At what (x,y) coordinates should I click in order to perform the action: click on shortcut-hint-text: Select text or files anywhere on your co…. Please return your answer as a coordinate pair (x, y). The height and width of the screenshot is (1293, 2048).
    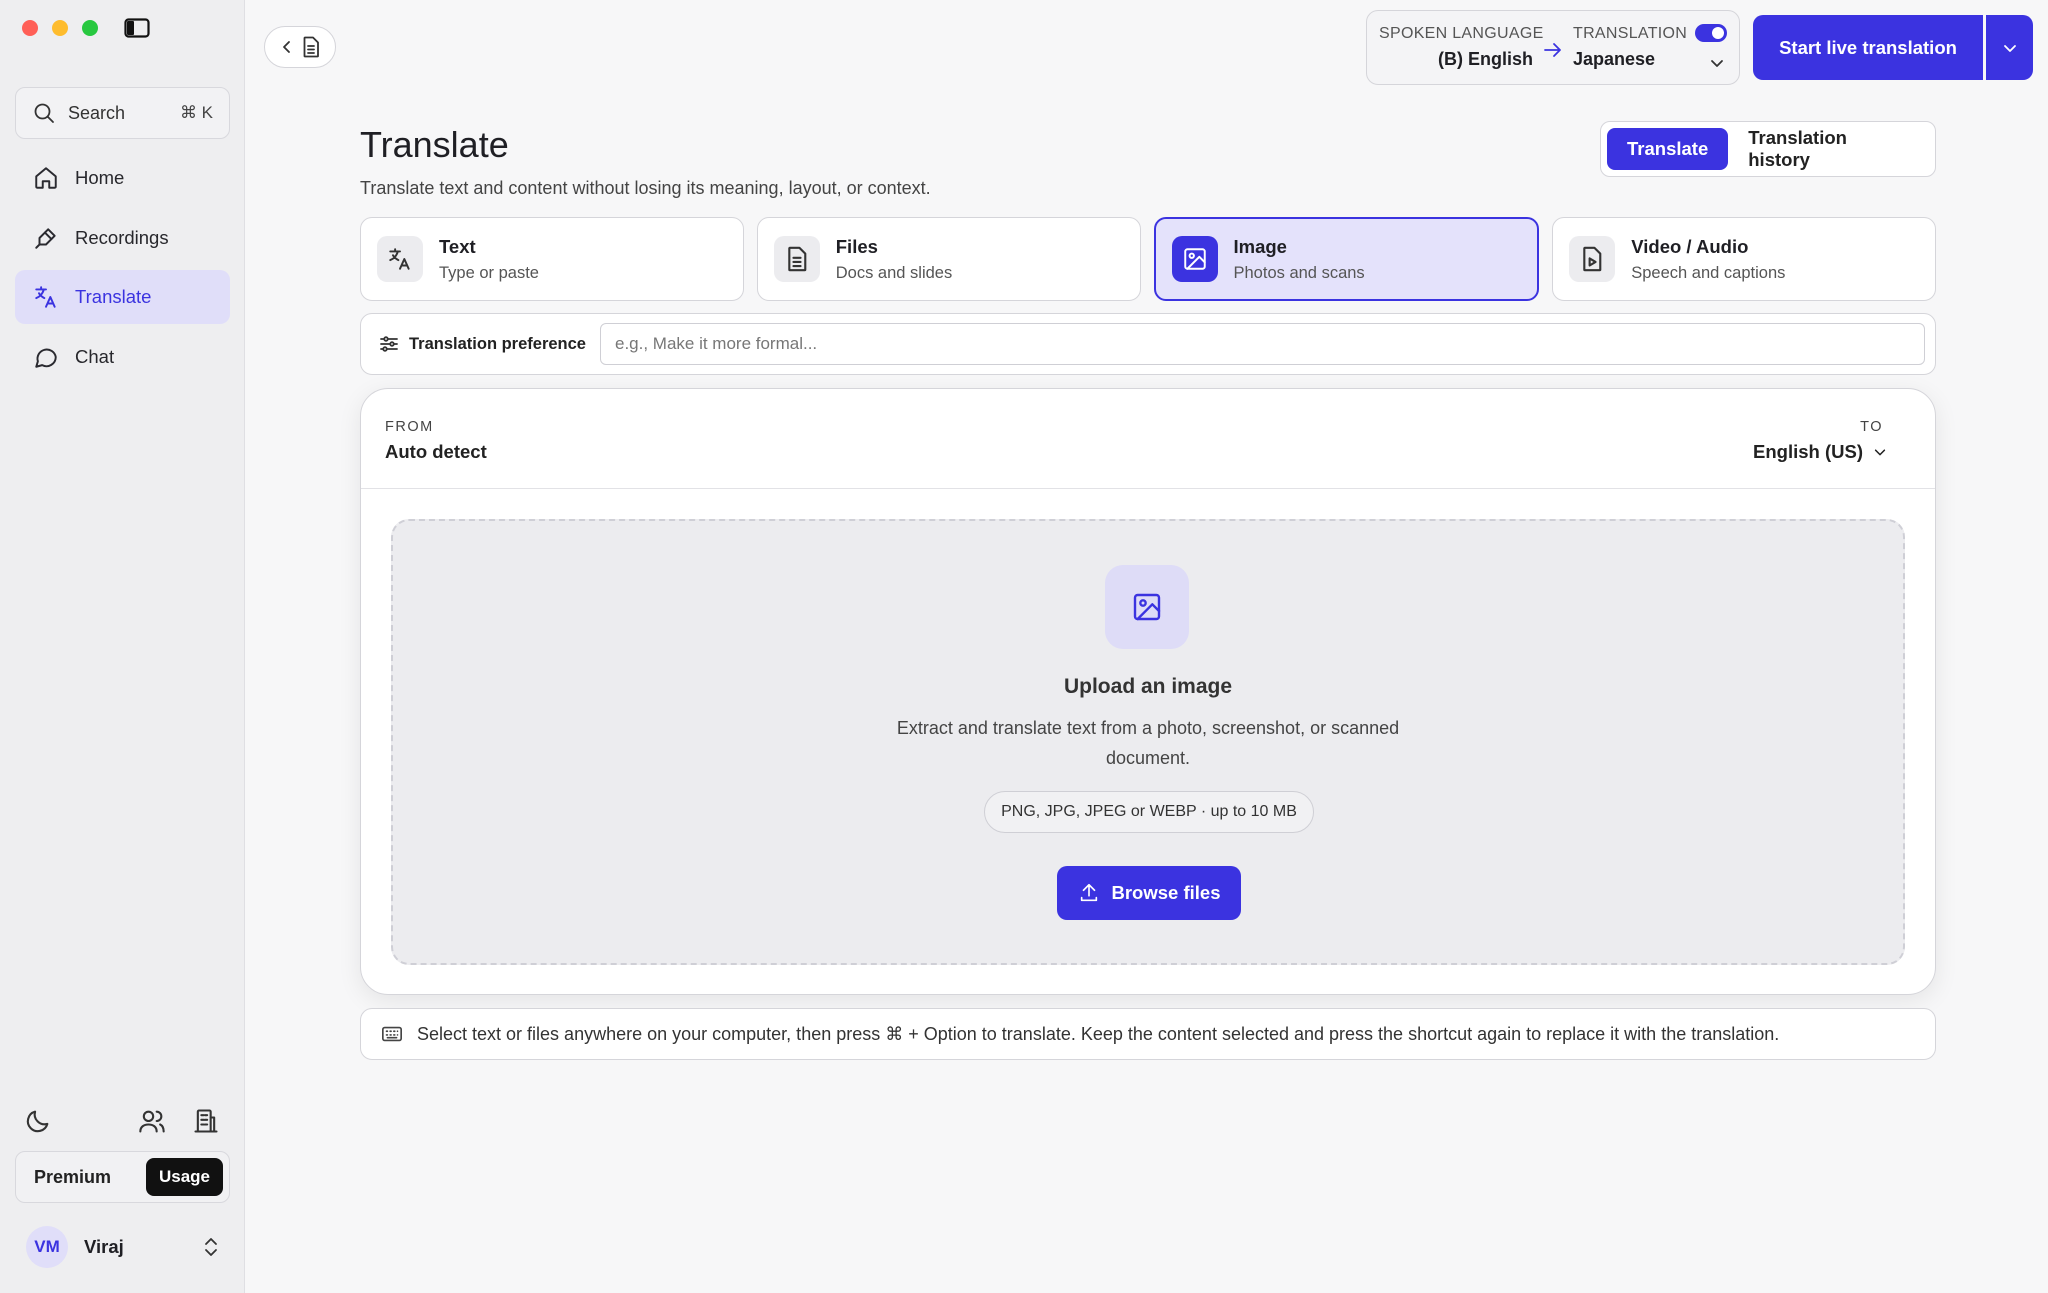
    Looking at the image, I should click on (1098, 1033).